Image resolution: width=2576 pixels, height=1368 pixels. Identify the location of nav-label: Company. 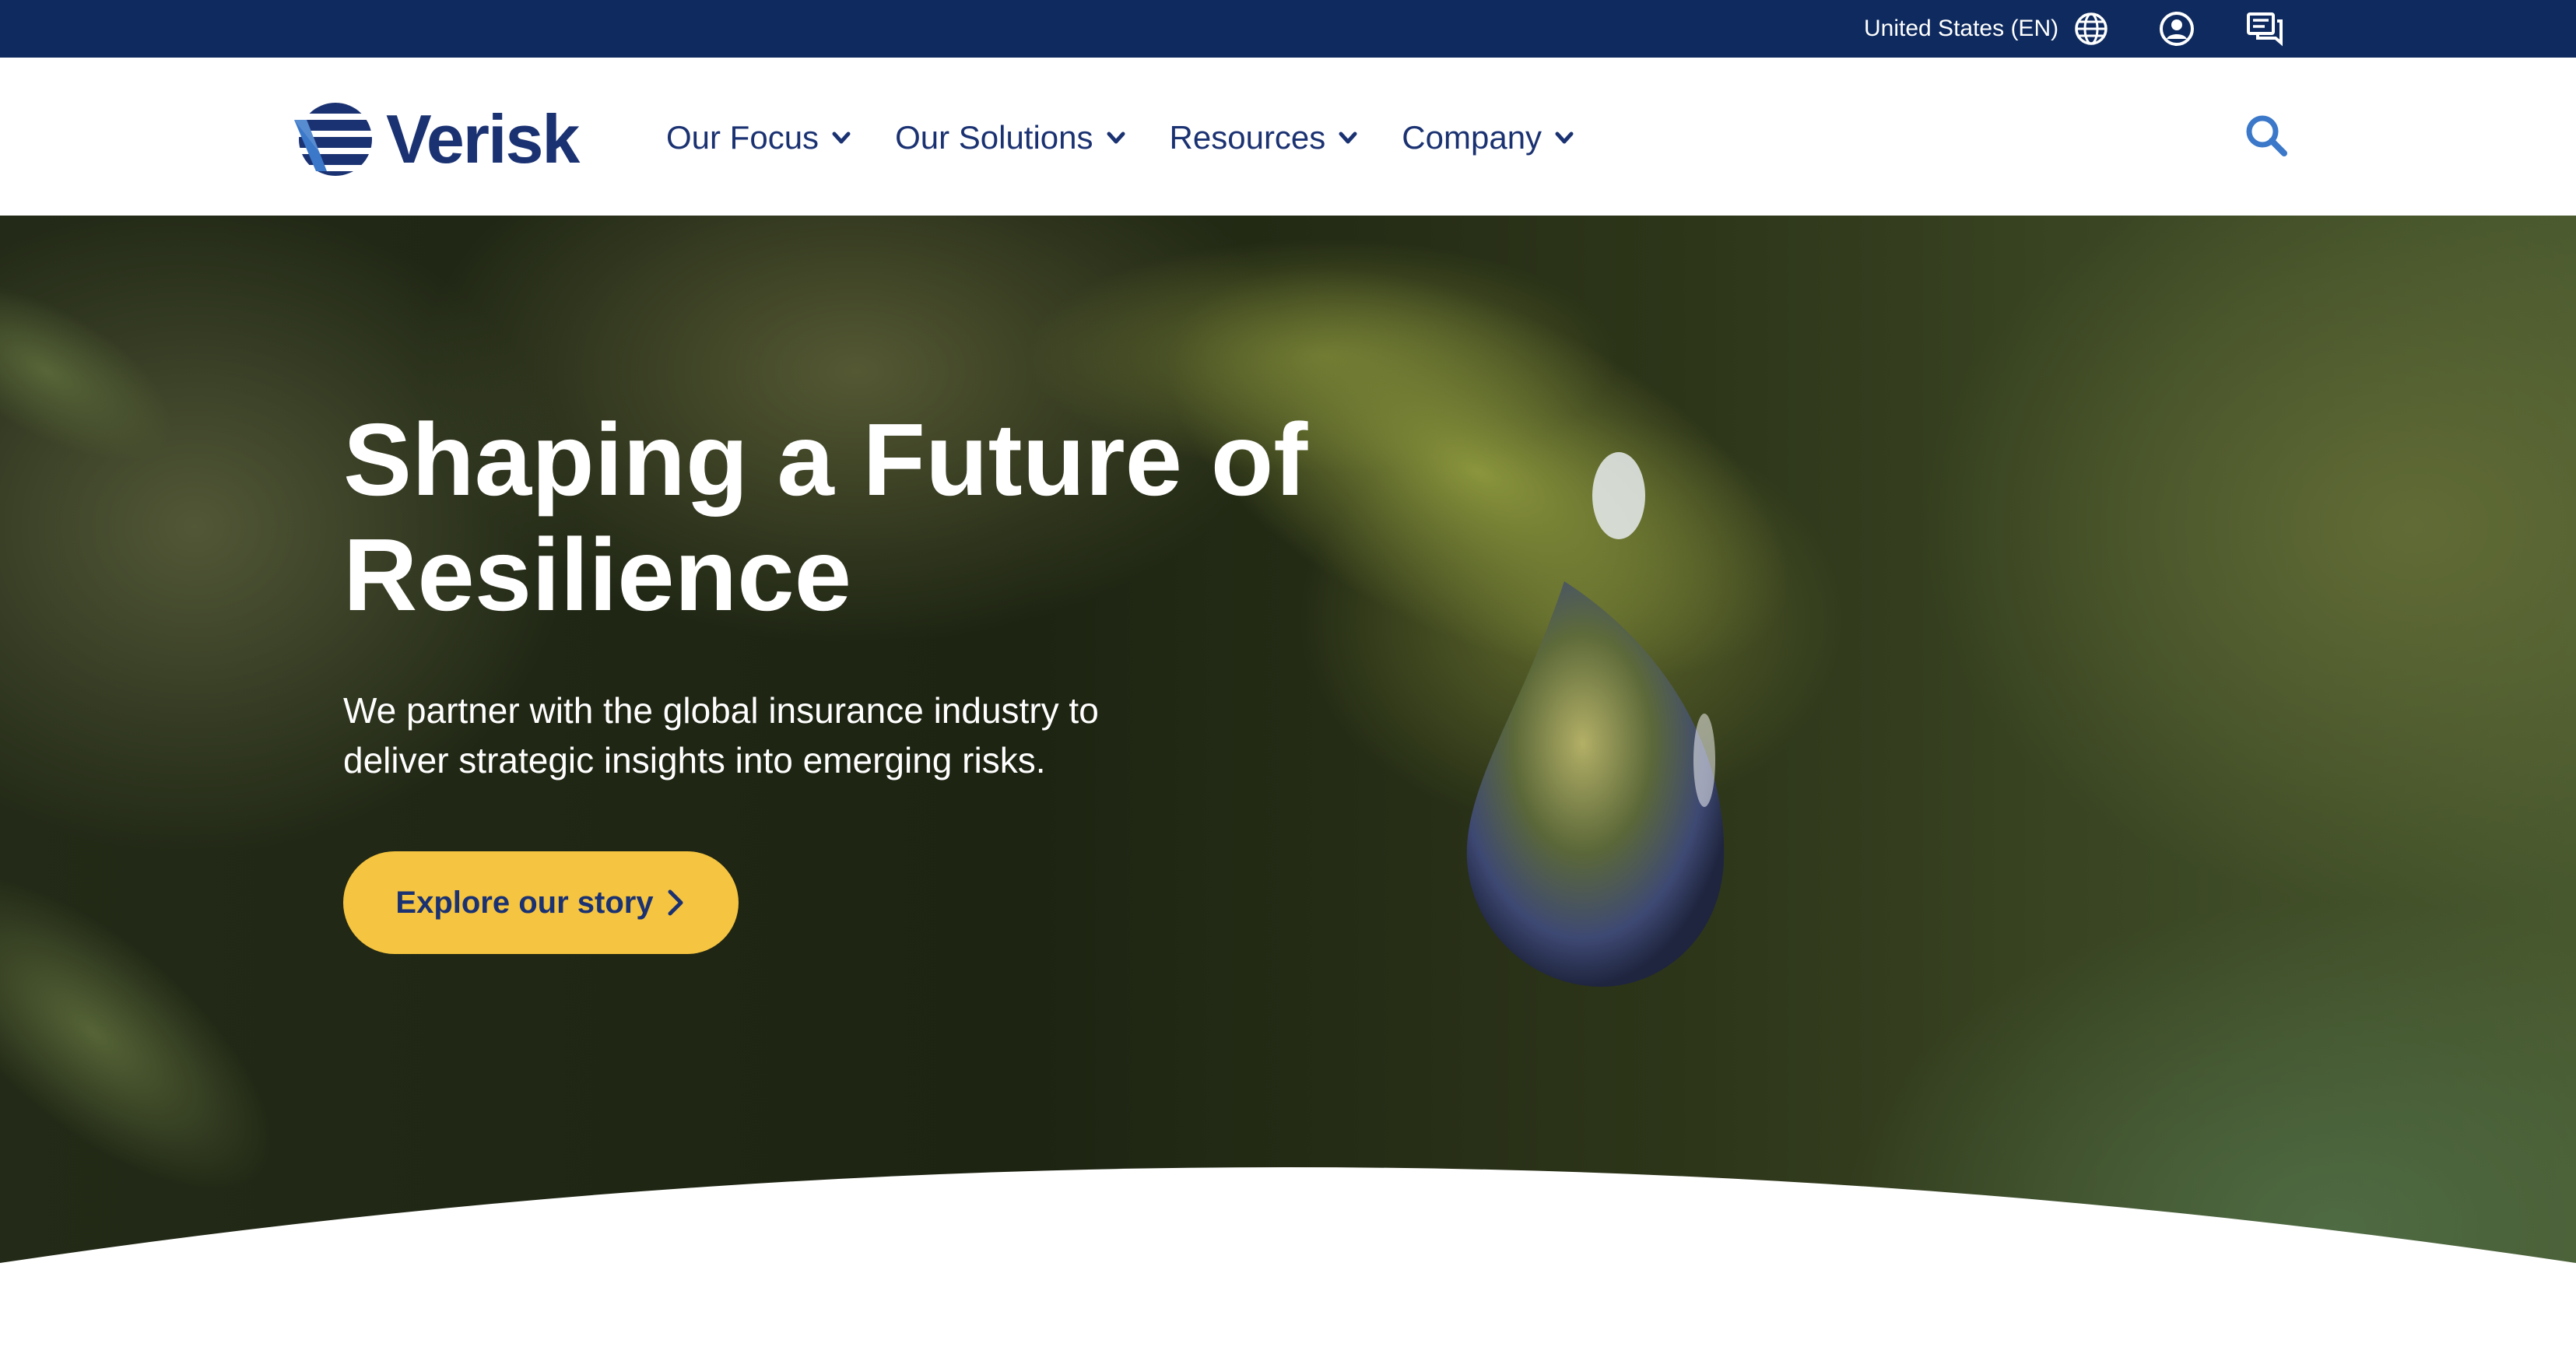
(1472, 138).